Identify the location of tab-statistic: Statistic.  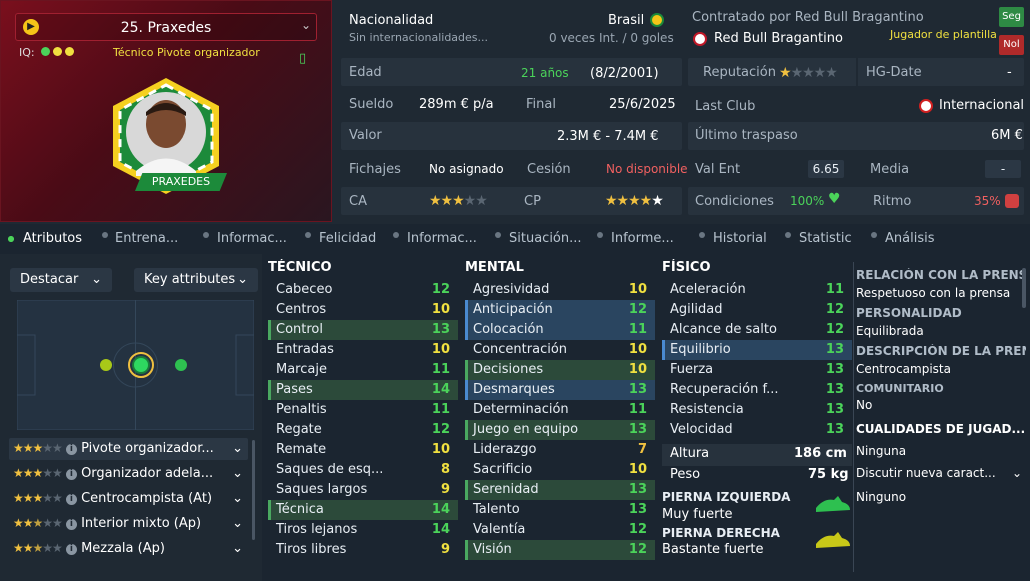
(825, 238).